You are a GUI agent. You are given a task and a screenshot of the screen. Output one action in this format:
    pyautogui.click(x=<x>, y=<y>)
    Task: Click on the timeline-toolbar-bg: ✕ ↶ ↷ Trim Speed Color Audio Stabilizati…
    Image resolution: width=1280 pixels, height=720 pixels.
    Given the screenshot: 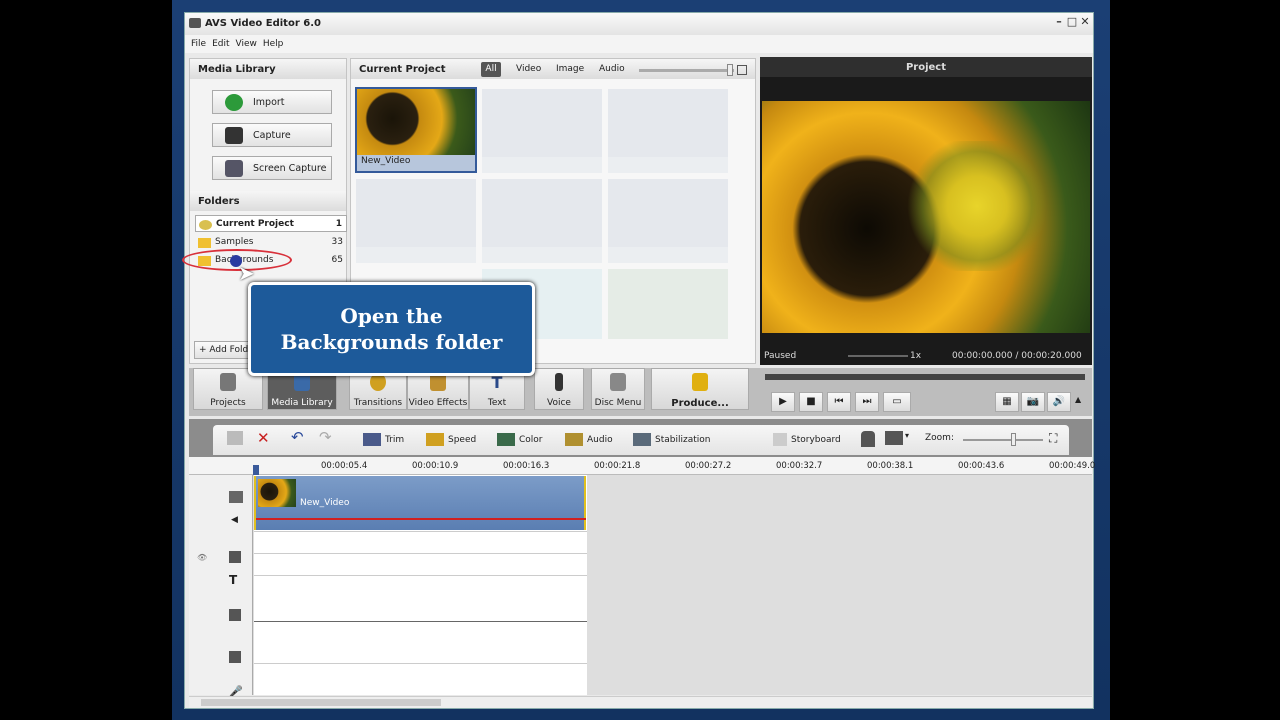 What is the action you would take?
    pyautogui.click(x=640, y=438)
    